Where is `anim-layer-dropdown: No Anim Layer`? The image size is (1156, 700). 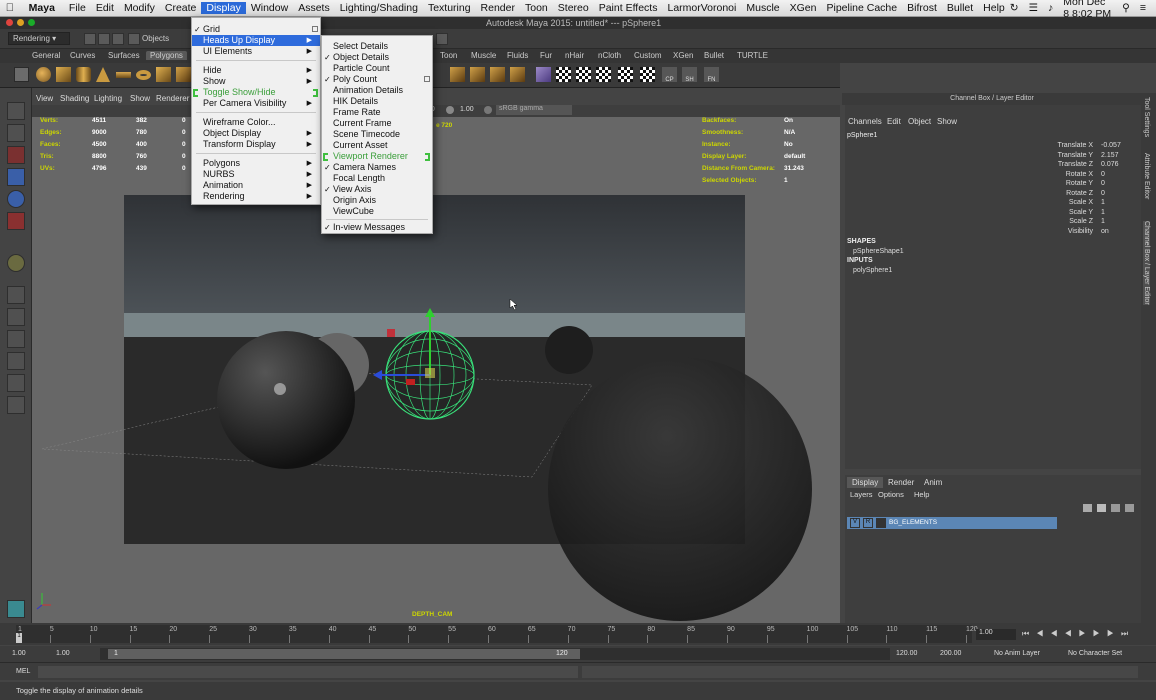 anim-layer-dropdown: No Anim Layer is located at coordinates (1017, 653).